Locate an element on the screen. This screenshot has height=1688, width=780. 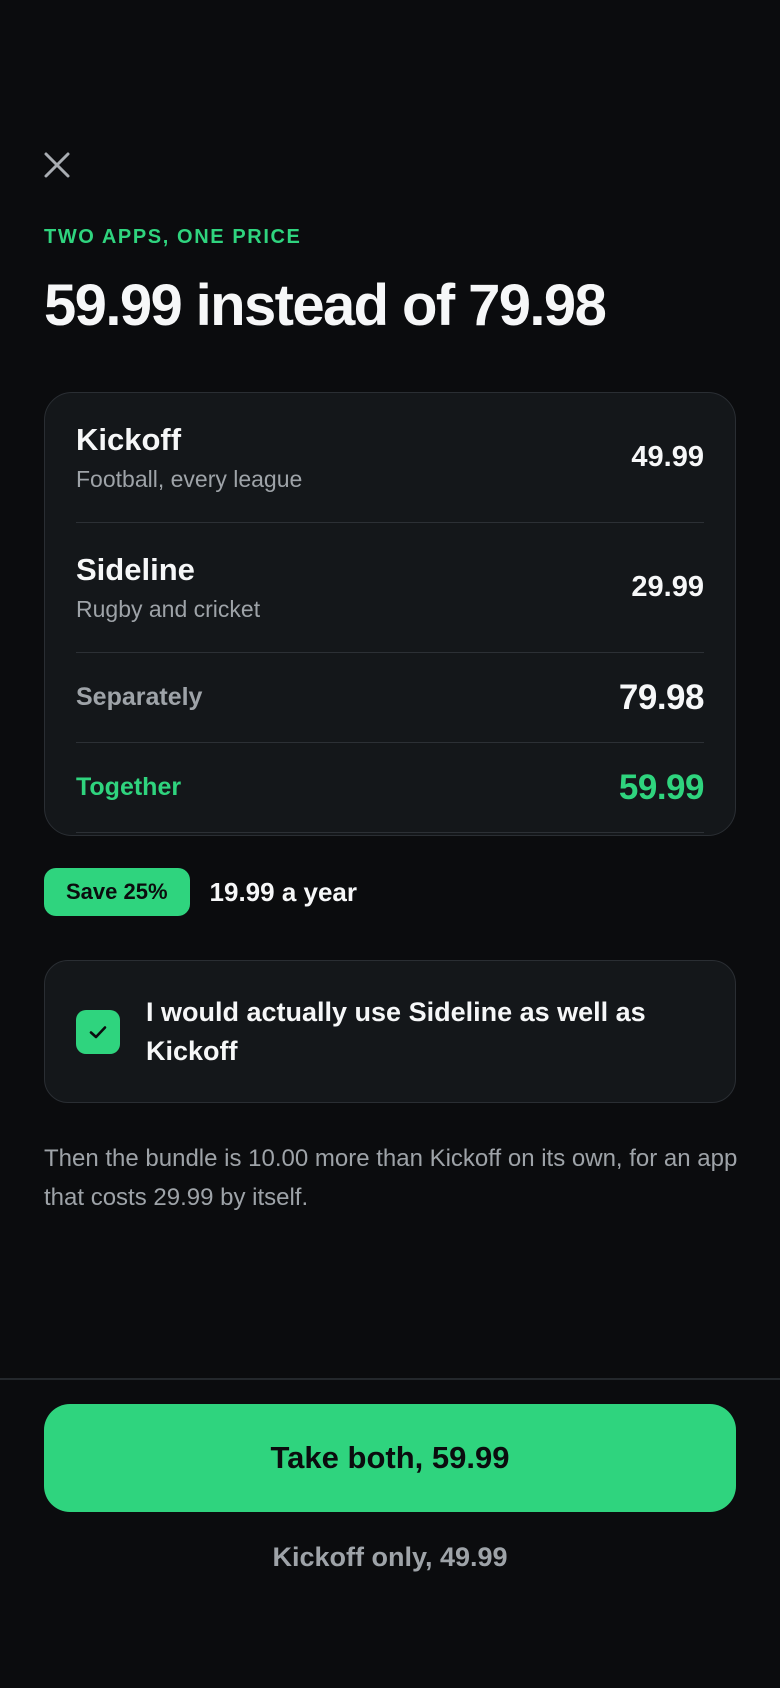
separately-value: 79.98 is located at coordinates (661, 697).